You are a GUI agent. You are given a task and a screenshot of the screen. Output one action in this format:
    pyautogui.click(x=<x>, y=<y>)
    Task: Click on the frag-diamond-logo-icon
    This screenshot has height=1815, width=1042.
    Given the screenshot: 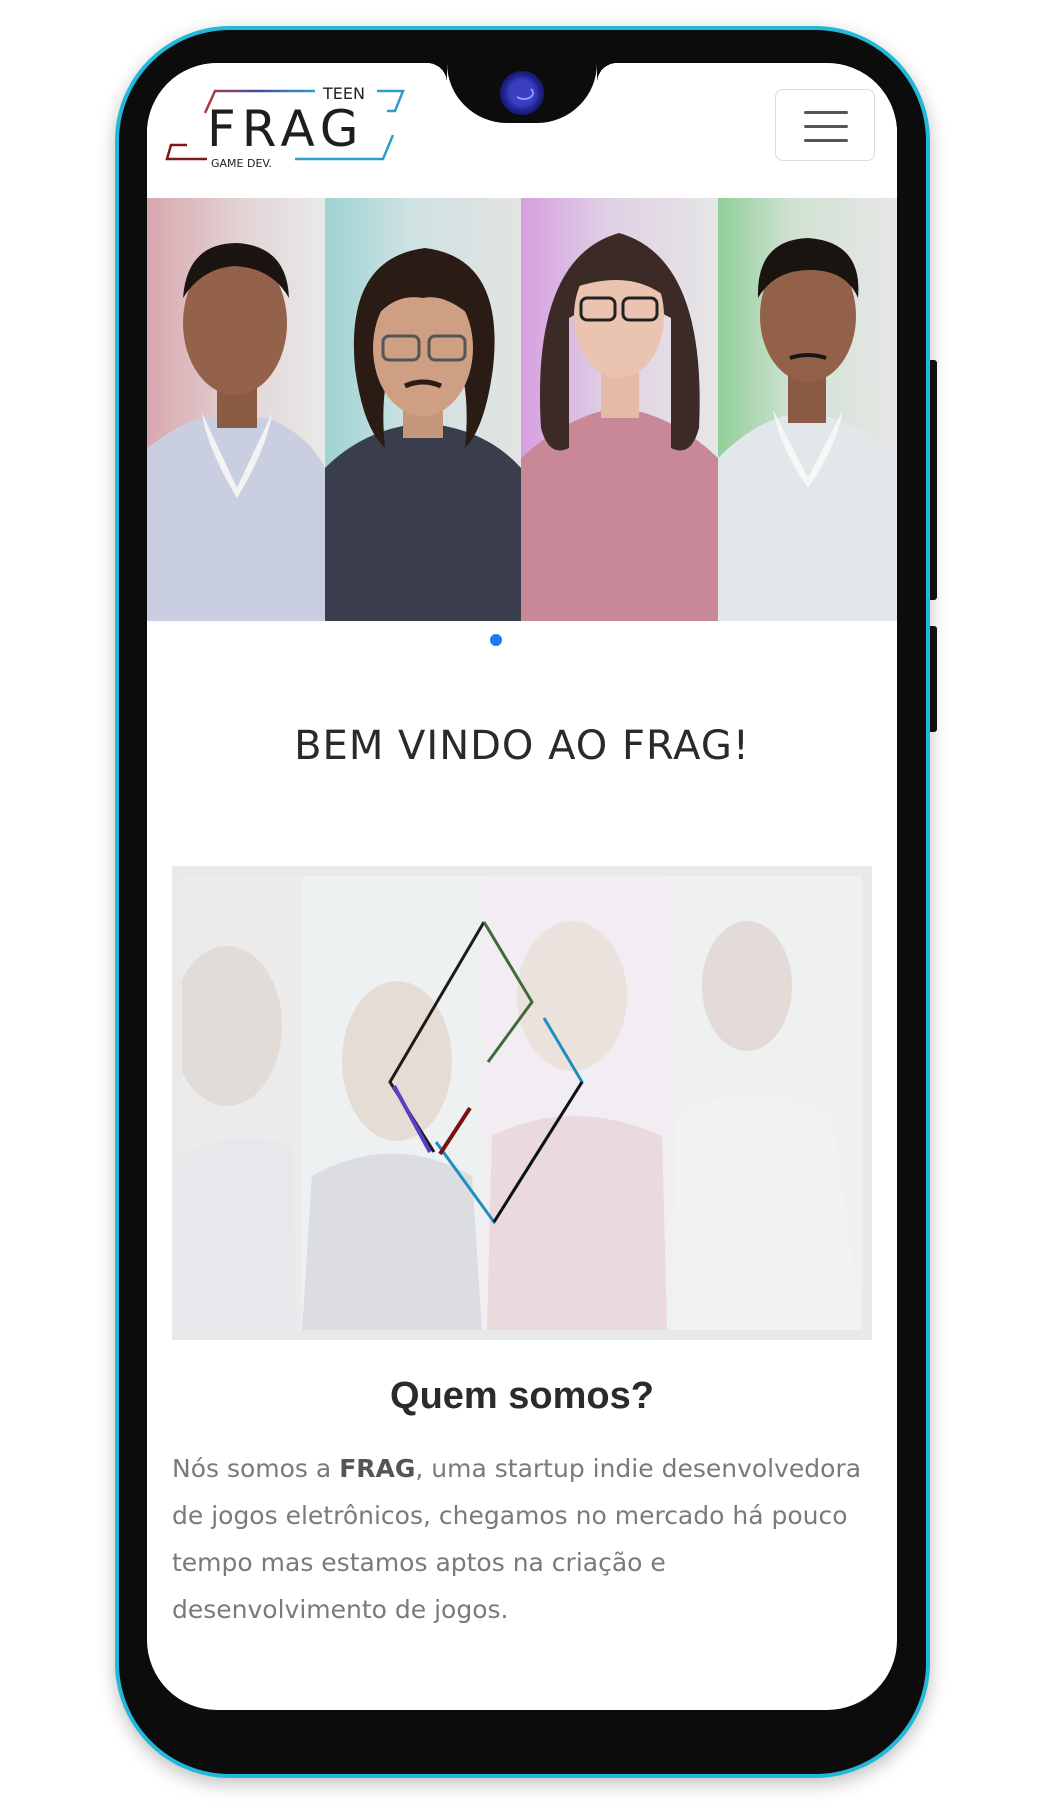 What is the action you would take?
    pyautogui.click(x=486, y=1073)
    